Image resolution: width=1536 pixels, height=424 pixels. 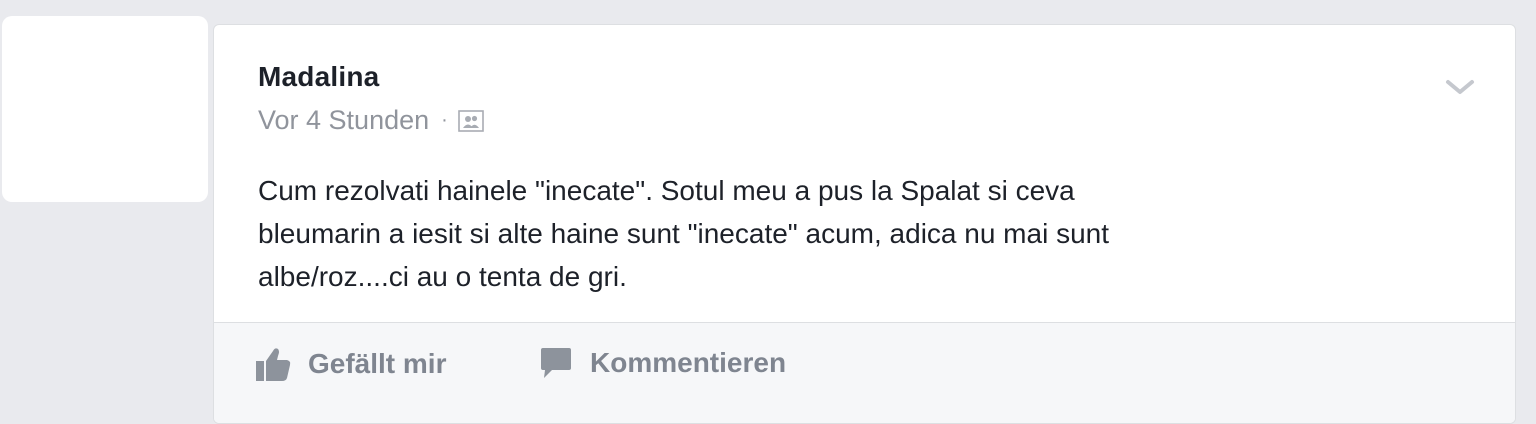 I want to click on author-name: Madalina, so click(x=318, y=77).